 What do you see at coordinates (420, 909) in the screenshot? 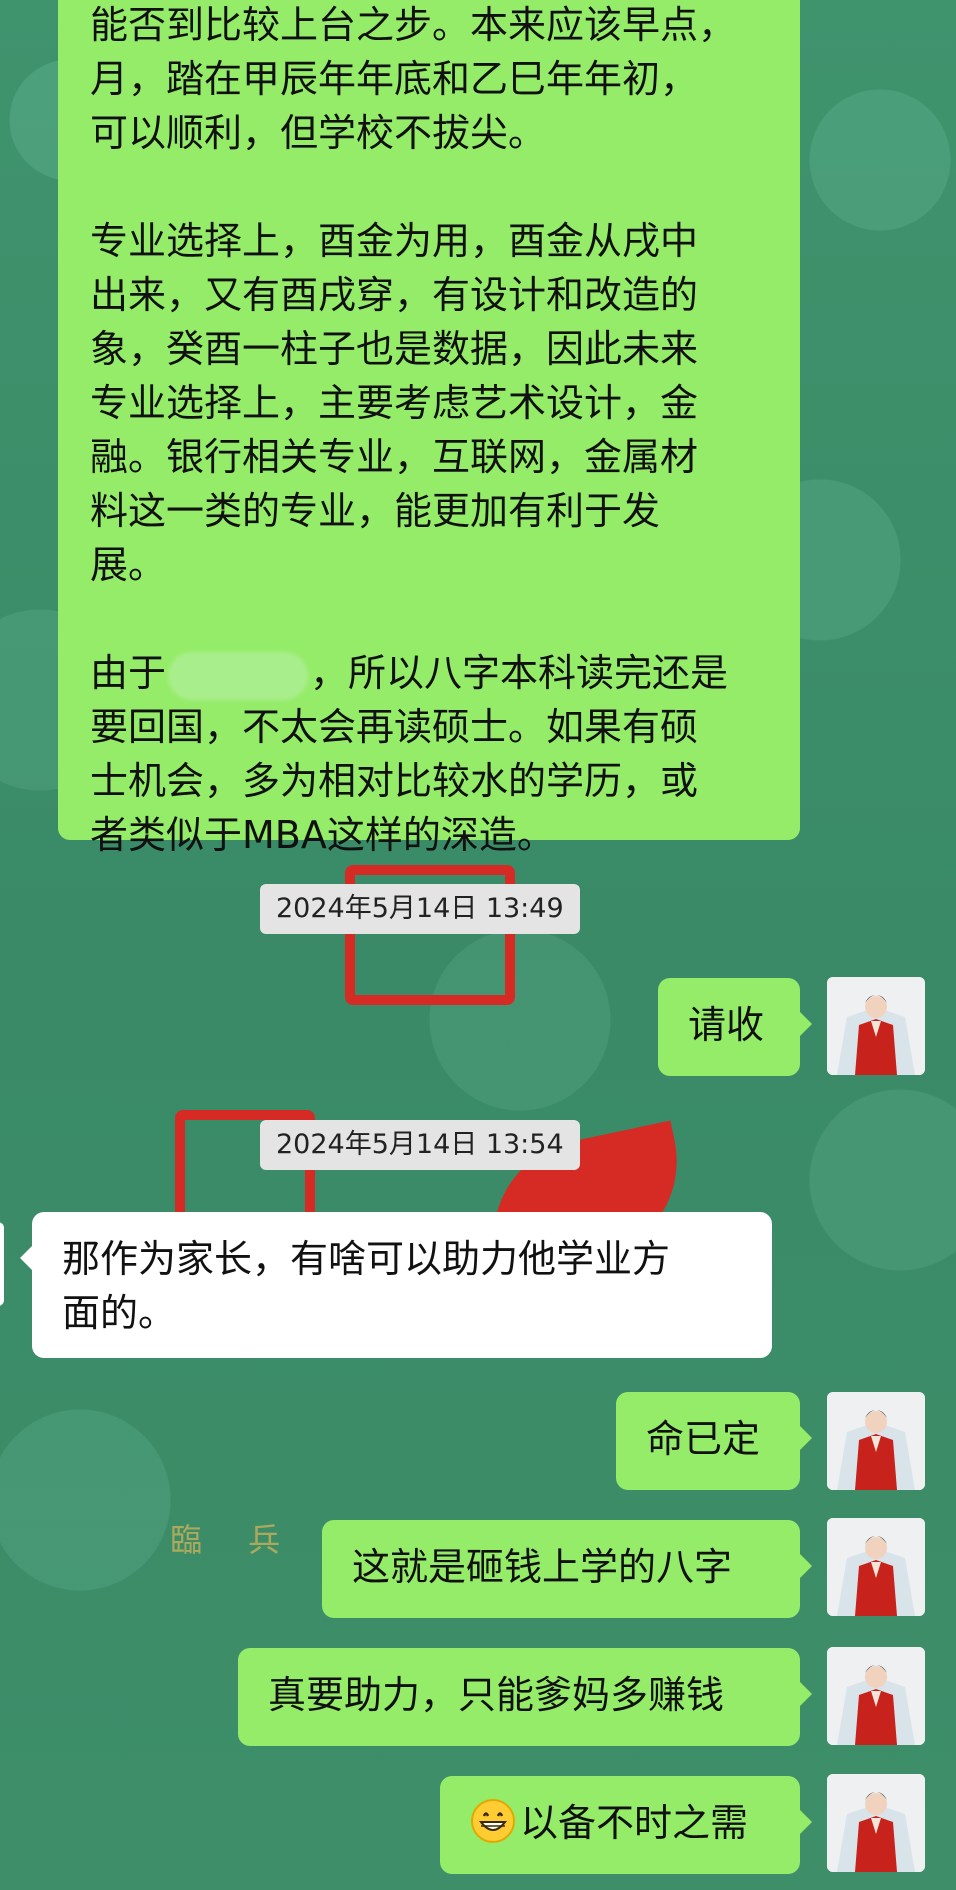
I see `timestamp: 2024年5月14日 13:49` at bounding box center [420, 909].